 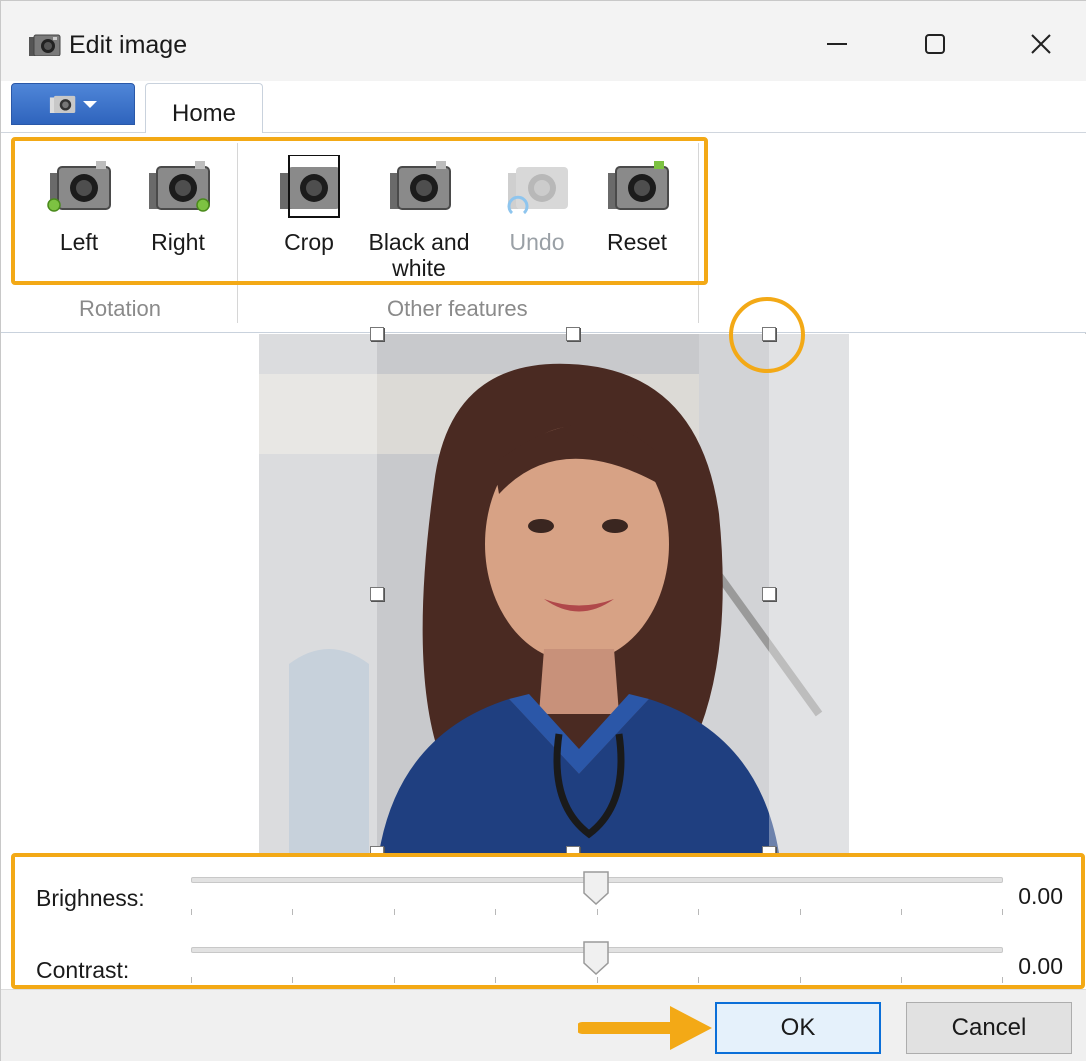 I want to click on crop-button: Crop, so click(x=309, y=204).